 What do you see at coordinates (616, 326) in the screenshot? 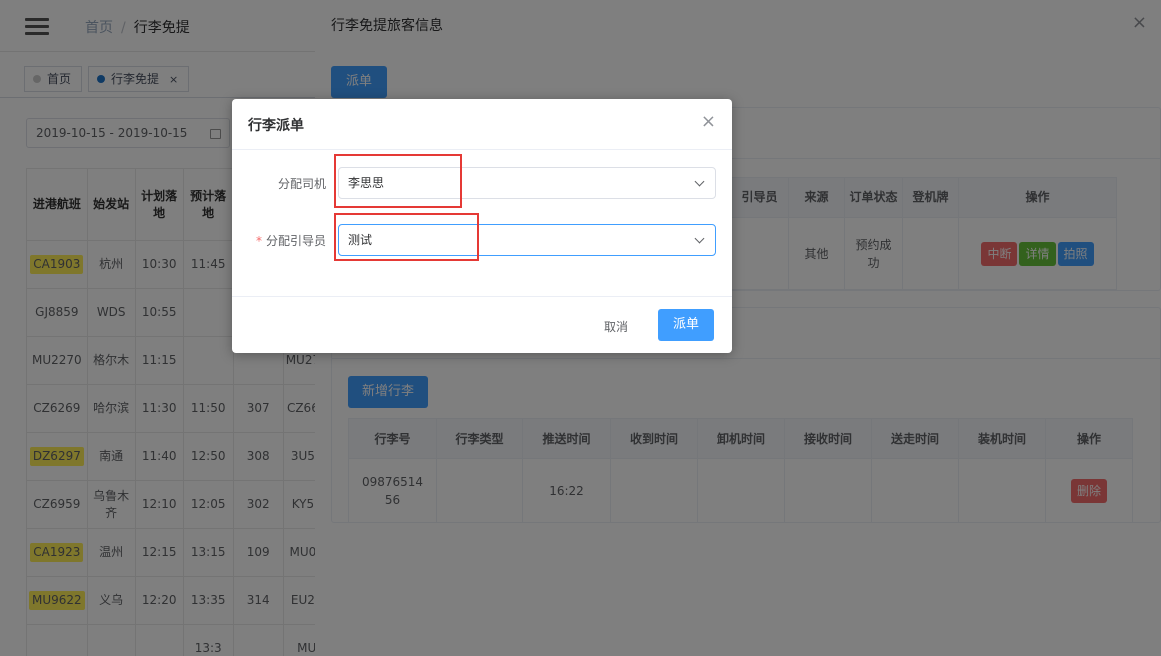
I see `cancel-button: 取消` at bounding box center [616, 326].